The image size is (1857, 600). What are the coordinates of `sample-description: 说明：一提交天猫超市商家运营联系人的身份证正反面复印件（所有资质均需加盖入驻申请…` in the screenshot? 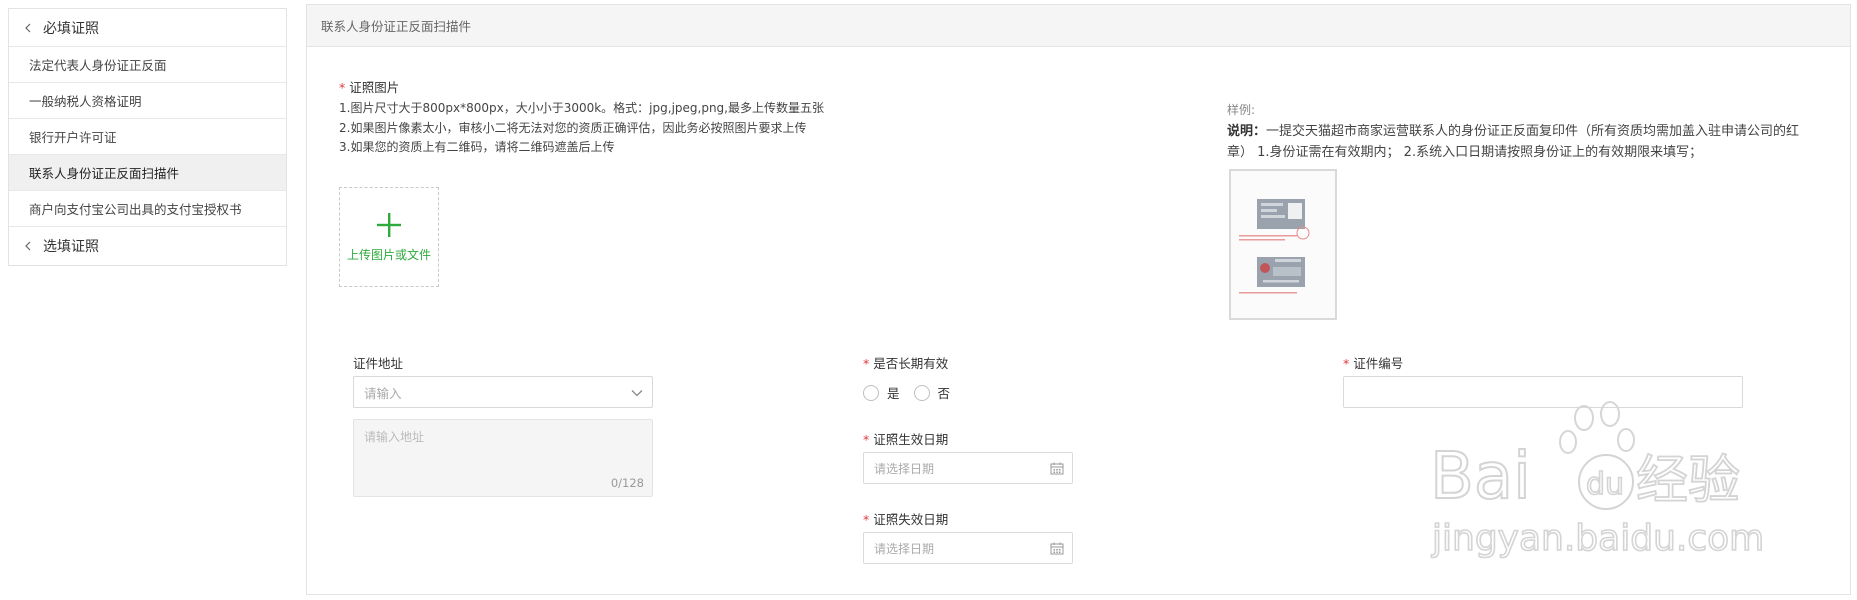 It's located at (1513, 142).